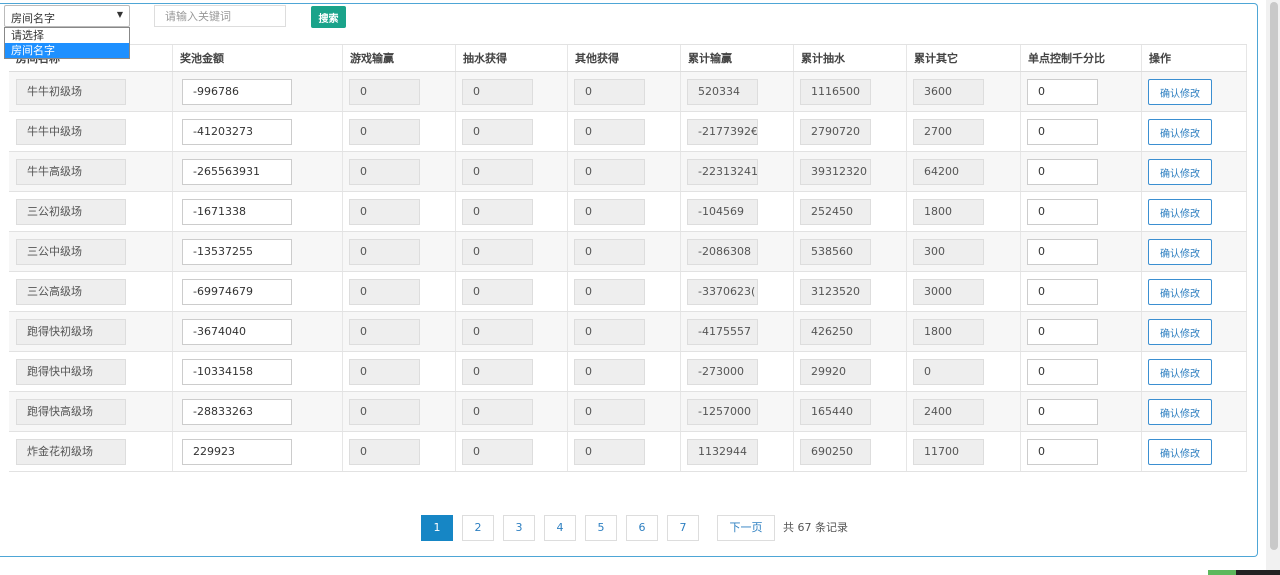 The image size is (1280, 575). Describe the element at coordinates (33, 18) in the screenshot. I see `select-value: 房间名字` at that location.